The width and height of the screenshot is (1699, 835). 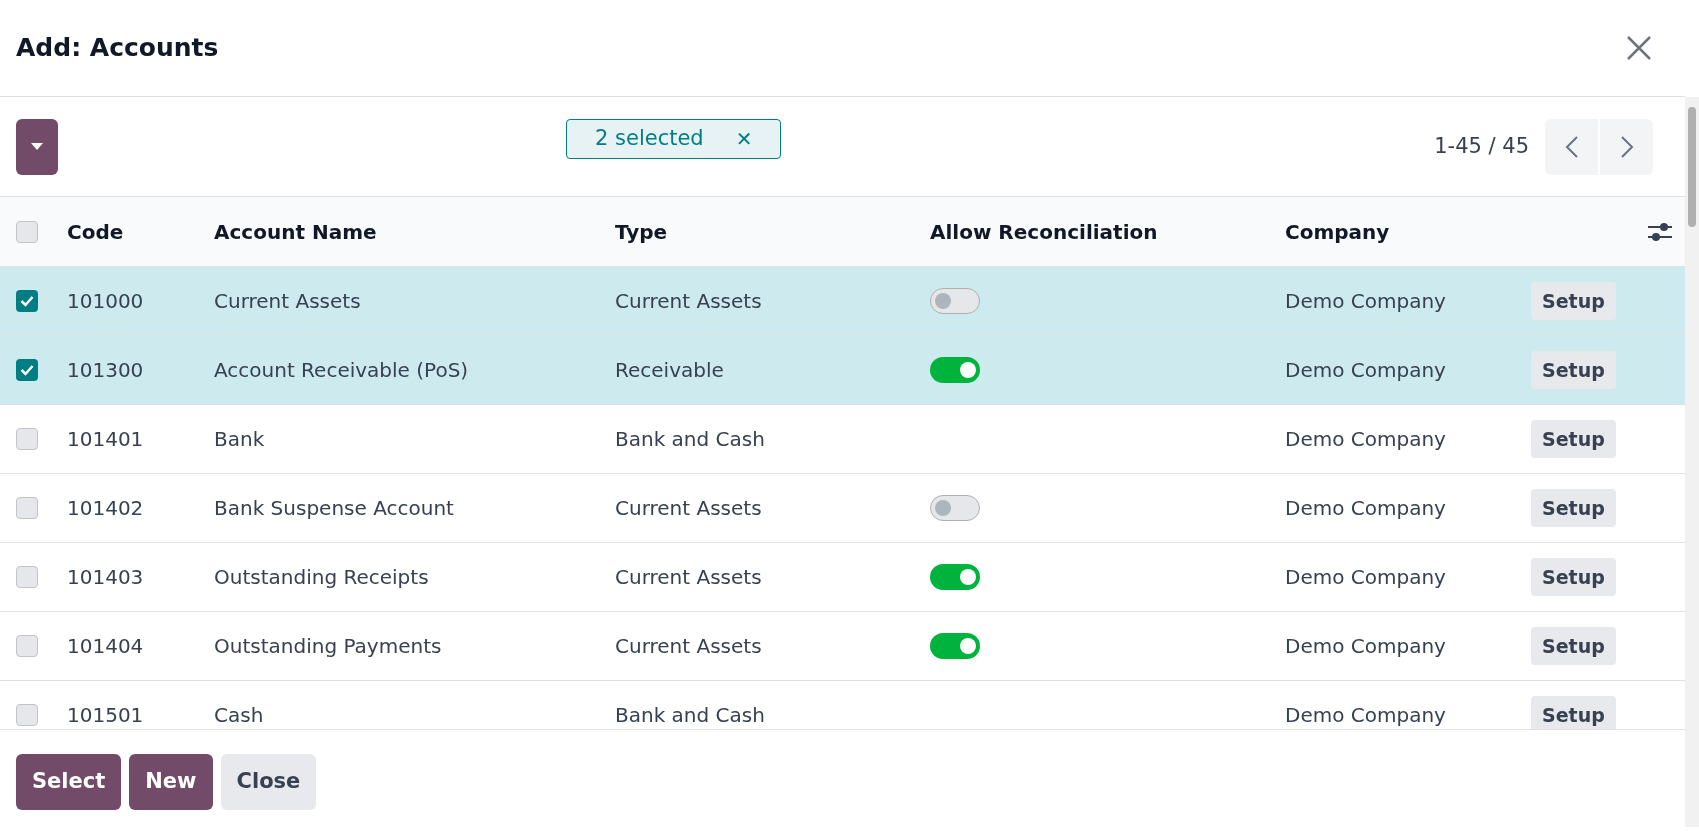 What do you see at coordinates (239, 439) in the screenshot?
I see `table-cell: Bank` at bounding box center [239, 439].